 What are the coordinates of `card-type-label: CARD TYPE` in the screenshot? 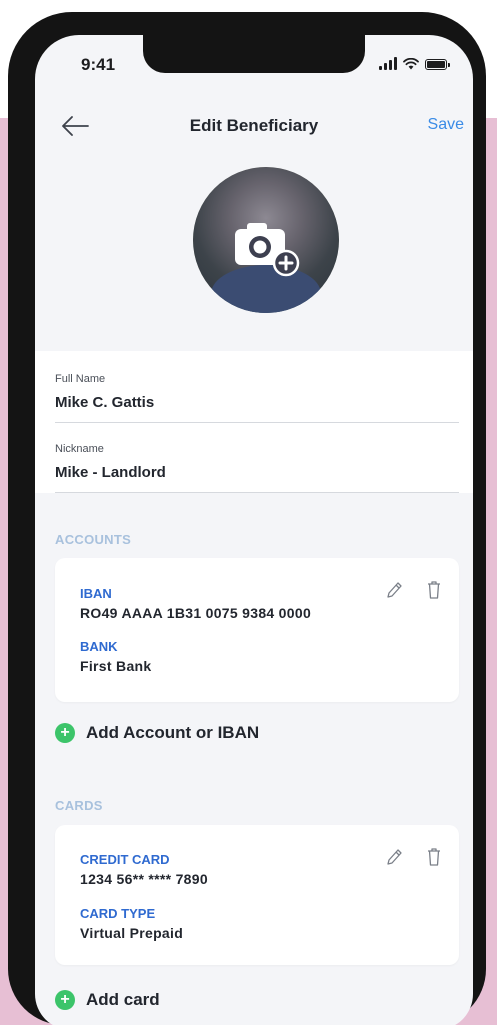 It's located at (118, 913).